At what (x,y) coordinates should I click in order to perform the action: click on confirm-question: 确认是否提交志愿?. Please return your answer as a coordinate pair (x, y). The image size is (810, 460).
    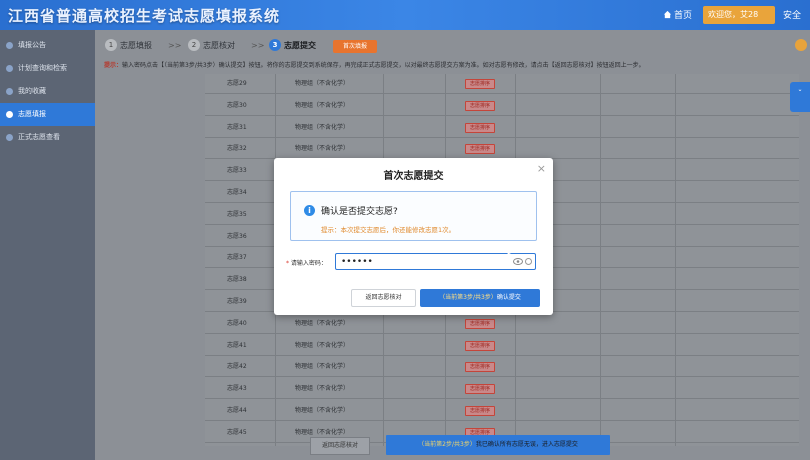
    Looking at the image, I should click on (359, 212).